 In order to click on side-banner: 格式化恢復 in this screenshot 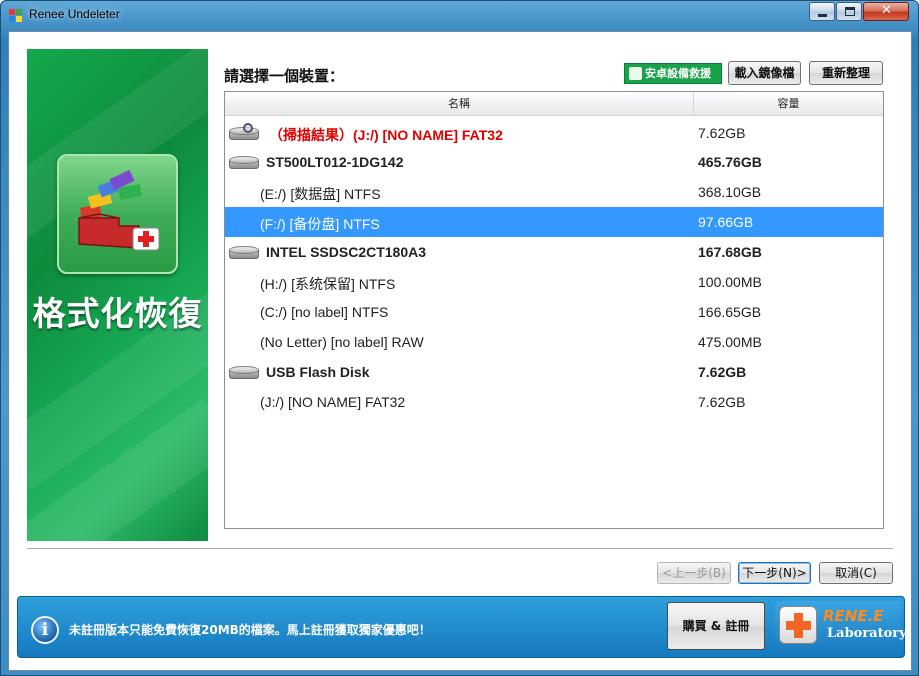, I will do `click(117, 295)`.